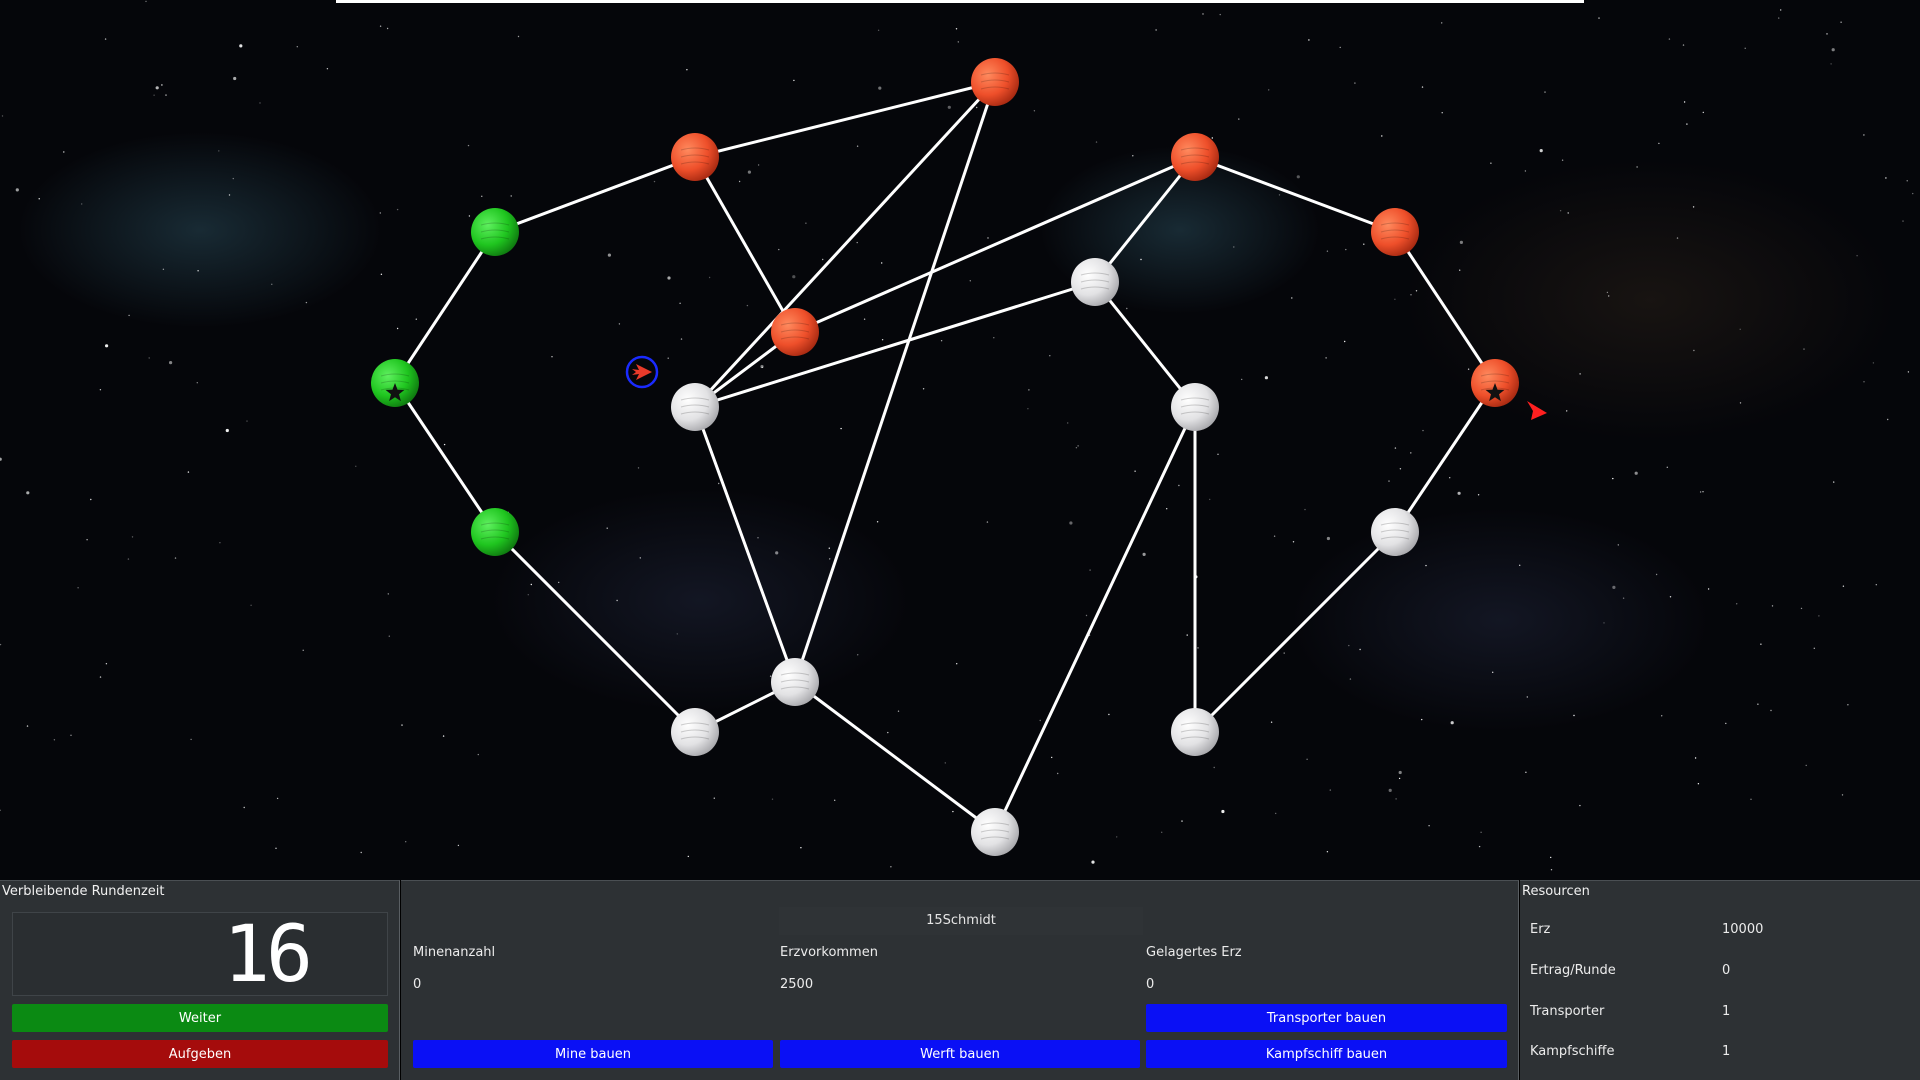  What do you see at coordinates (960, 1054) in the screenshot?
I see `build-shipyard-button: Werft bauen` at bounding box center [960, 1054].